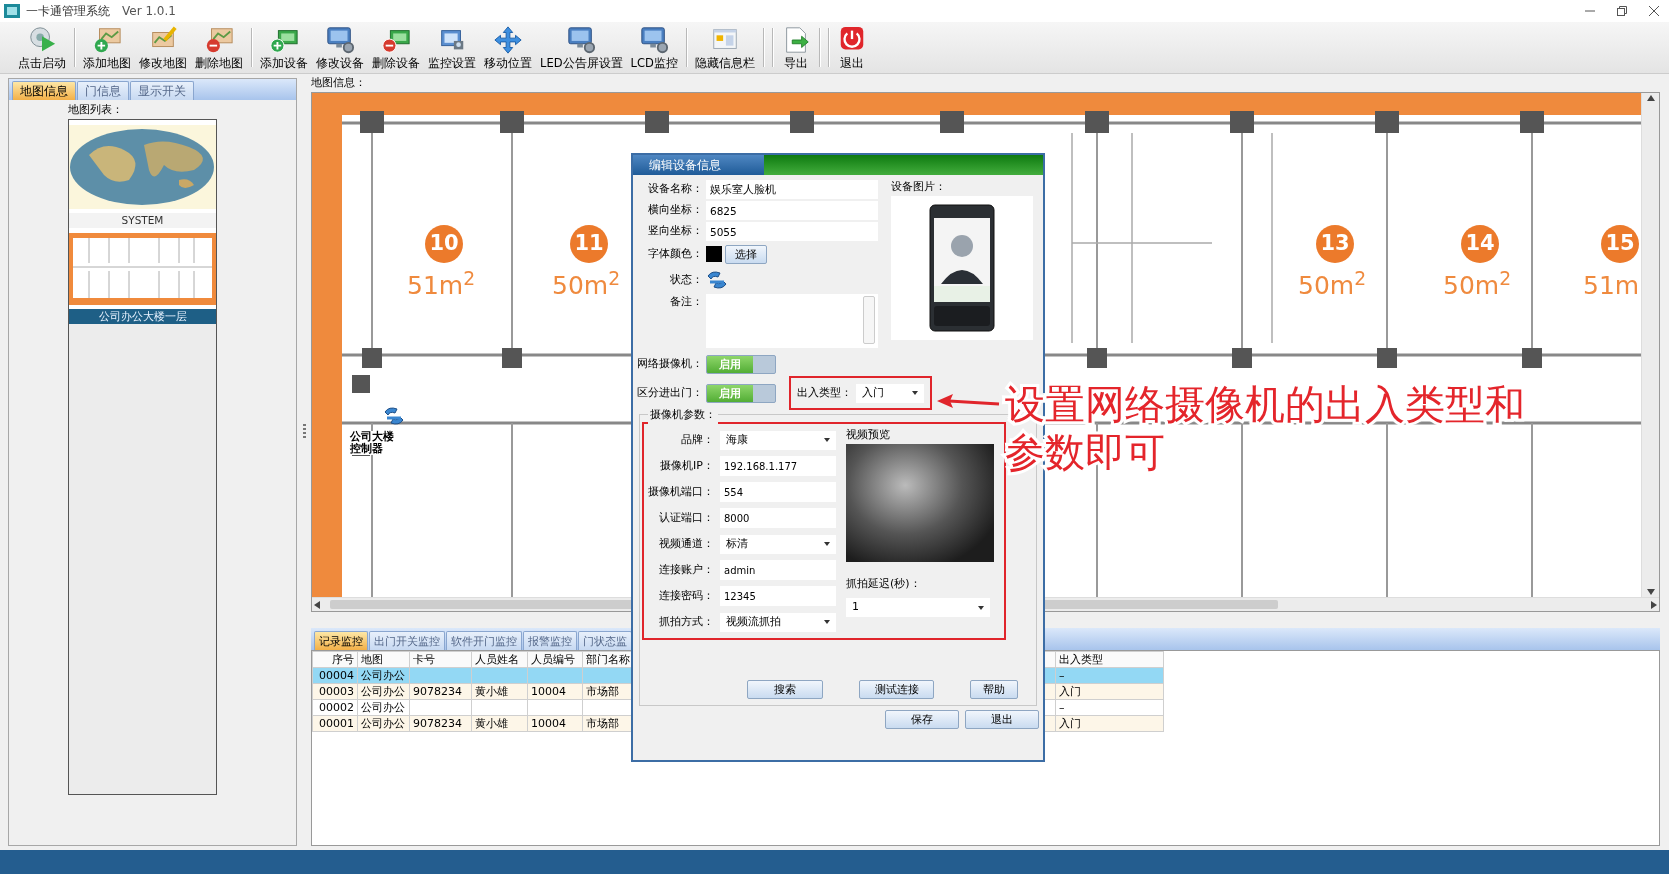  What do you see at coordinates (824, 392) in the screenshot?
I see `field-label: 出入类型：` at bounding box center [824, 392].